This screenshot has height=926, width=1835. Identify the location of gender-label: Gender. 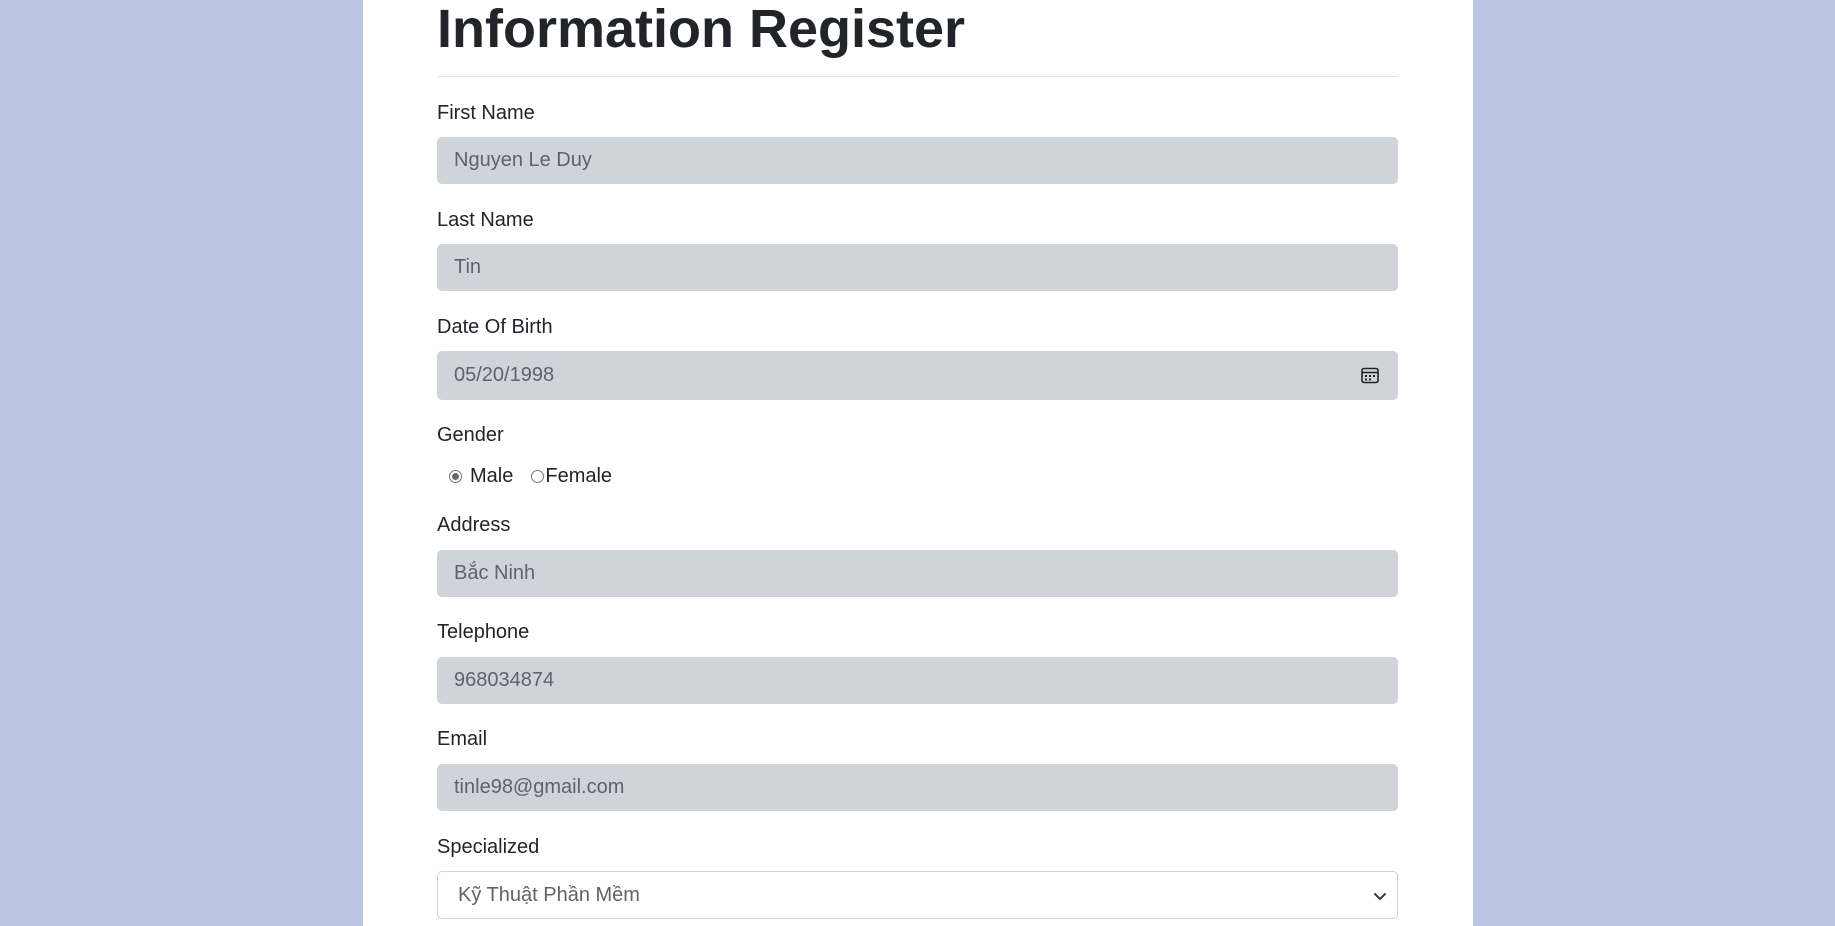
(470, 435).